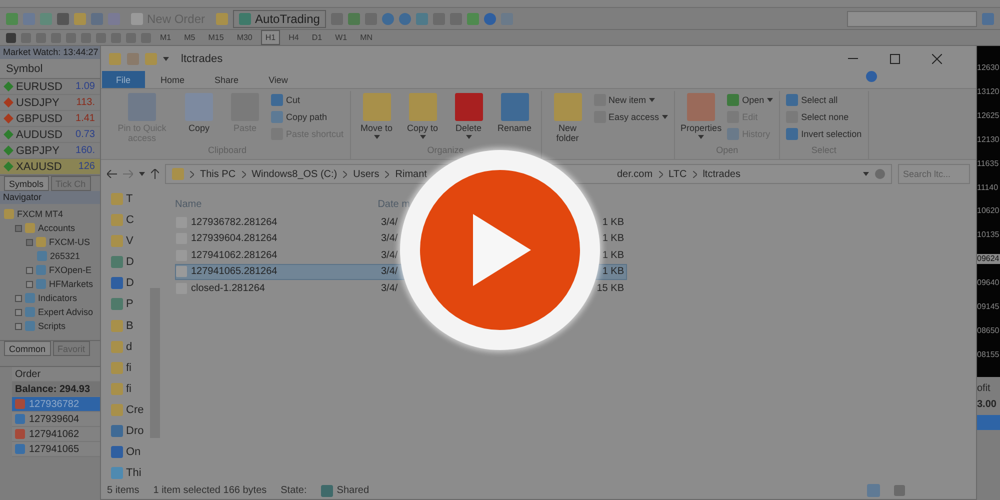 This screenshot has width=1000, height=500. Describe the element at coordinates (988, 422) in the screenshot. I see `order-row` at that location.